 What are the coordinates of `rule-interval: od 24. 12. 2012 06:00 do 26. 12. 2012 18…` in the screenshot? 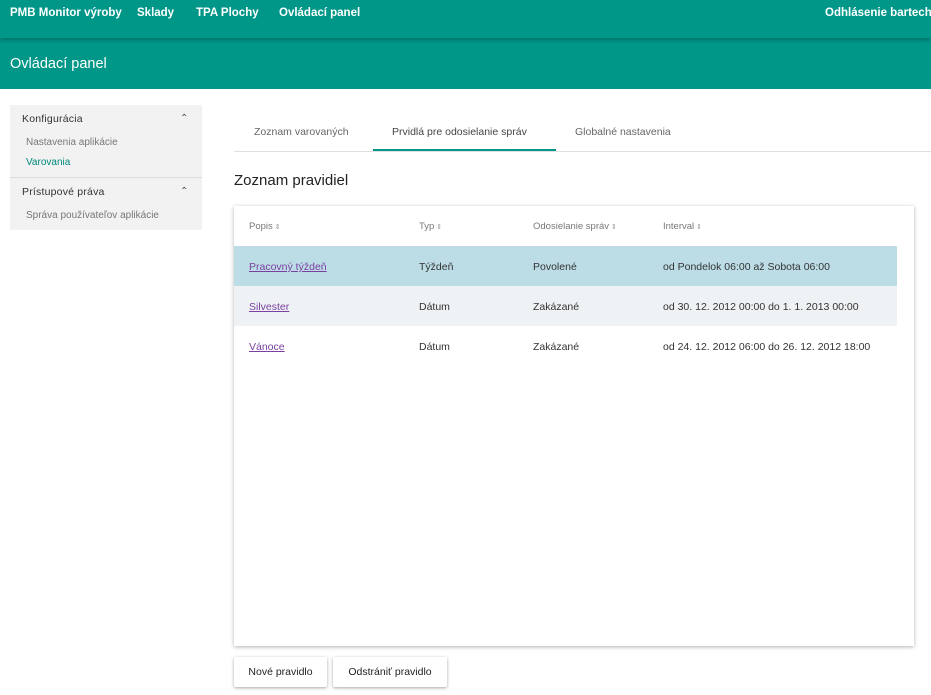 It's located at (767, 347).